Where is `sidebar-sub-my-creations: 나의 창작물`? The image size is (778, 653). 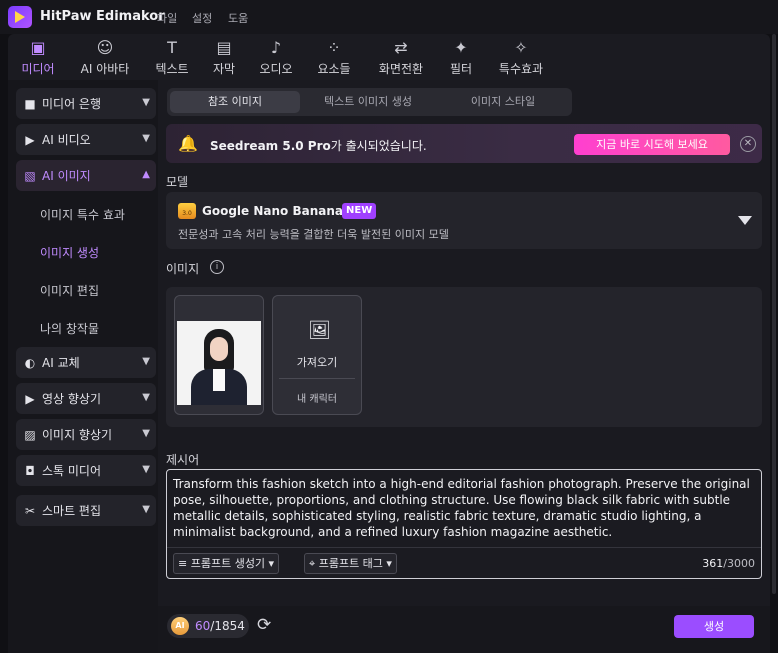
sidebar-sub-my-creations: 나의 창작물 is located at coordinates (69, 328).